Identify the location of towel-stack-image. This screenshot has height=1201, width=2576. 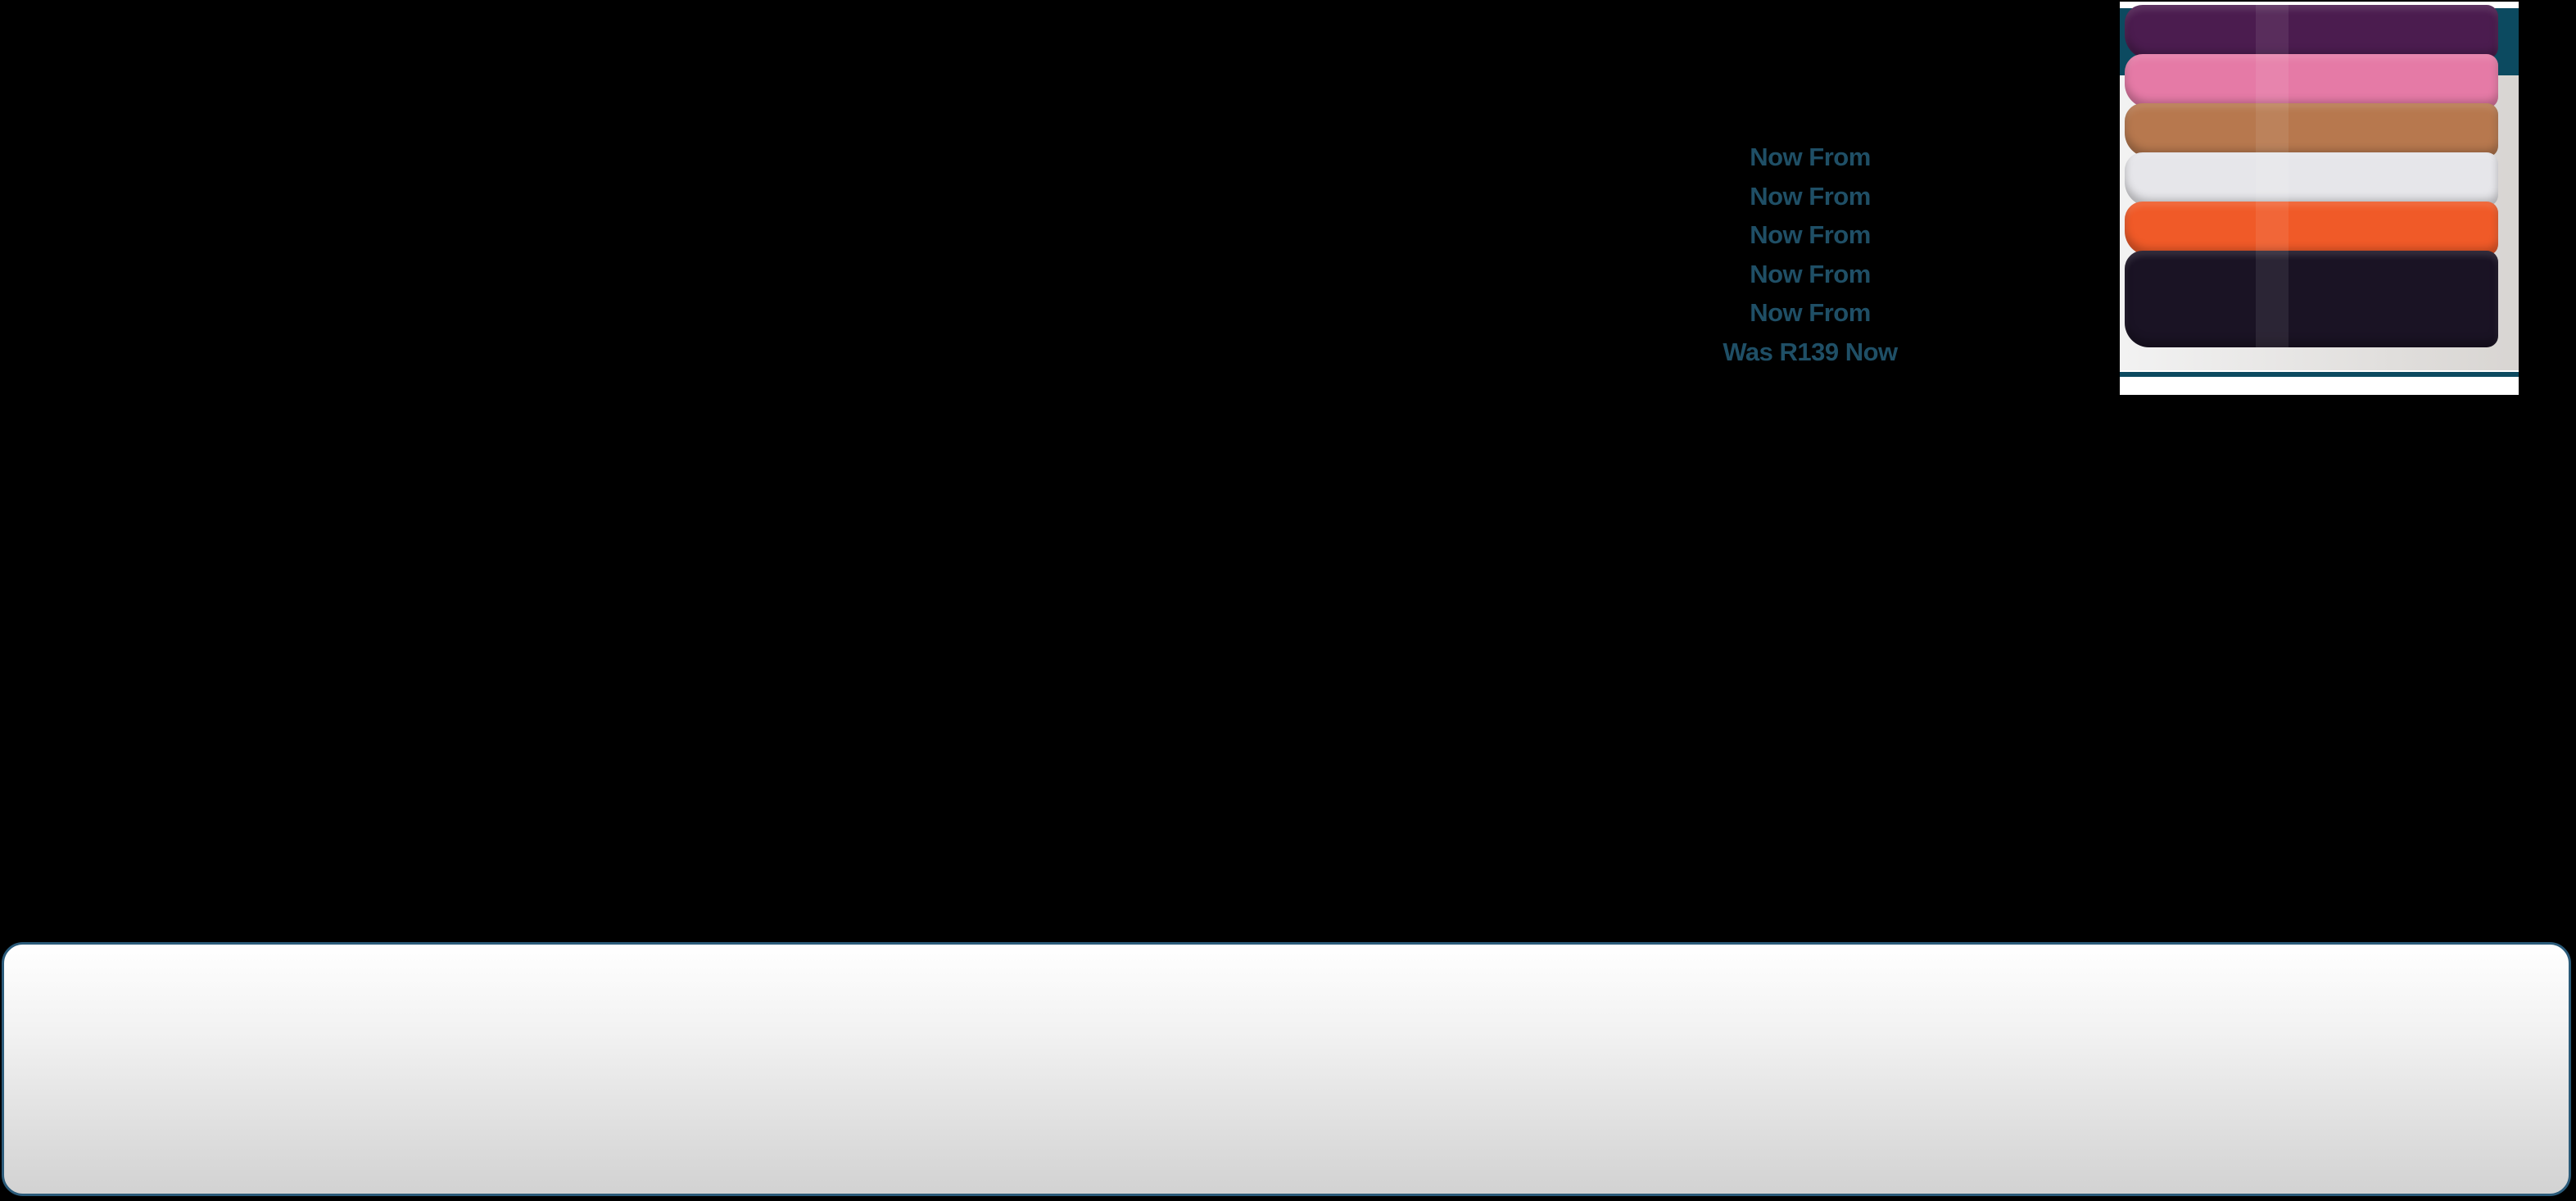
(2319, 198).